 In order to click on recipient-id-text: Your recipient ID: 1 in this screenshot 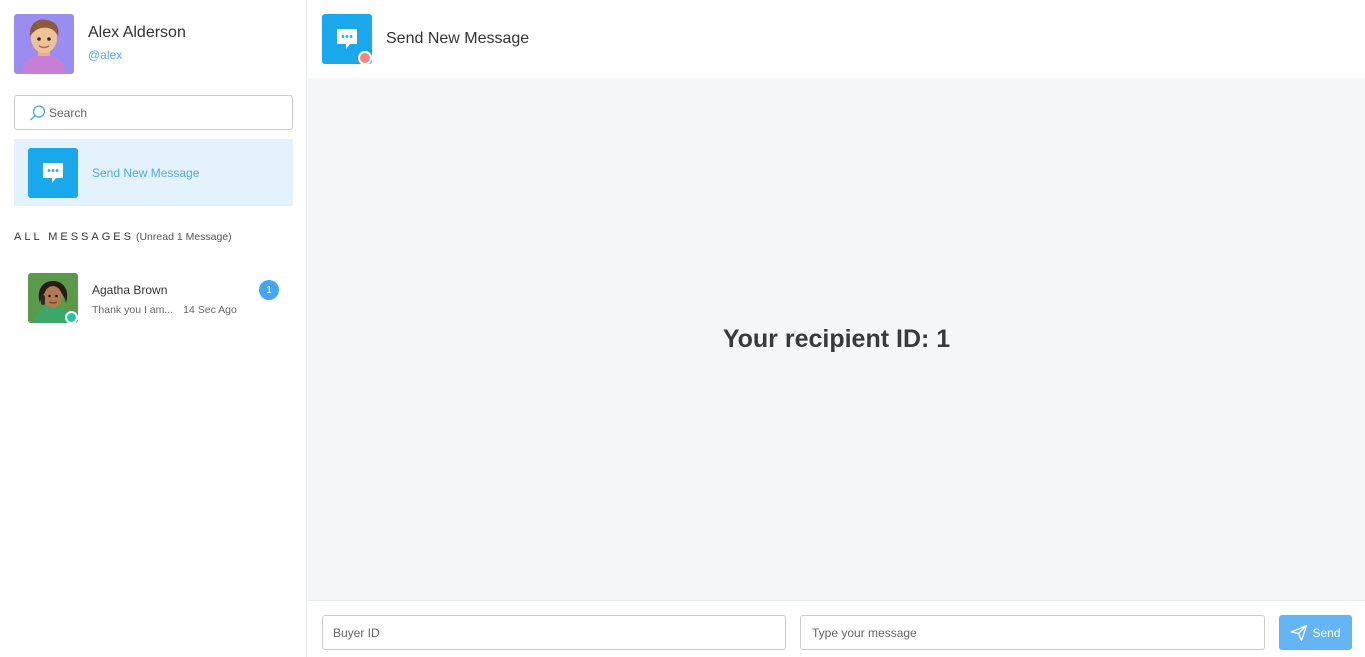, I will do `click(836, 338)`.